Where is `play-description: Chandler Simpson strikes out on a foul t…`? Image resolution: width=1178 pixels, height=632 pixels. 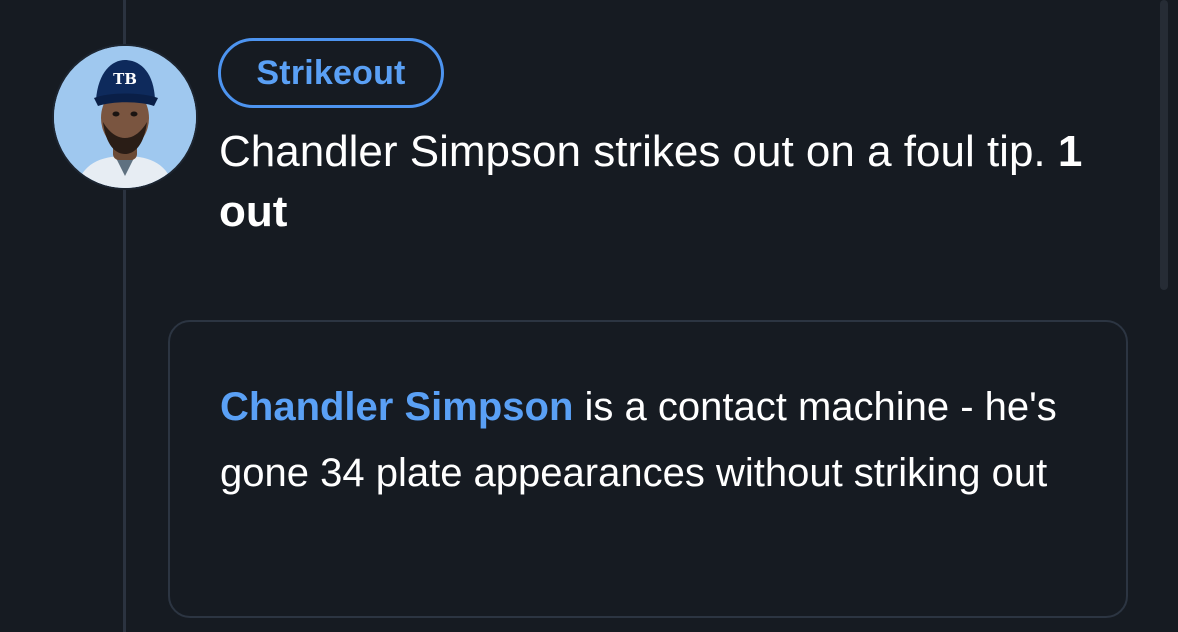 play-description: Chandler Simpson strikes out on a foul t… is located at coordinates (669, 182).